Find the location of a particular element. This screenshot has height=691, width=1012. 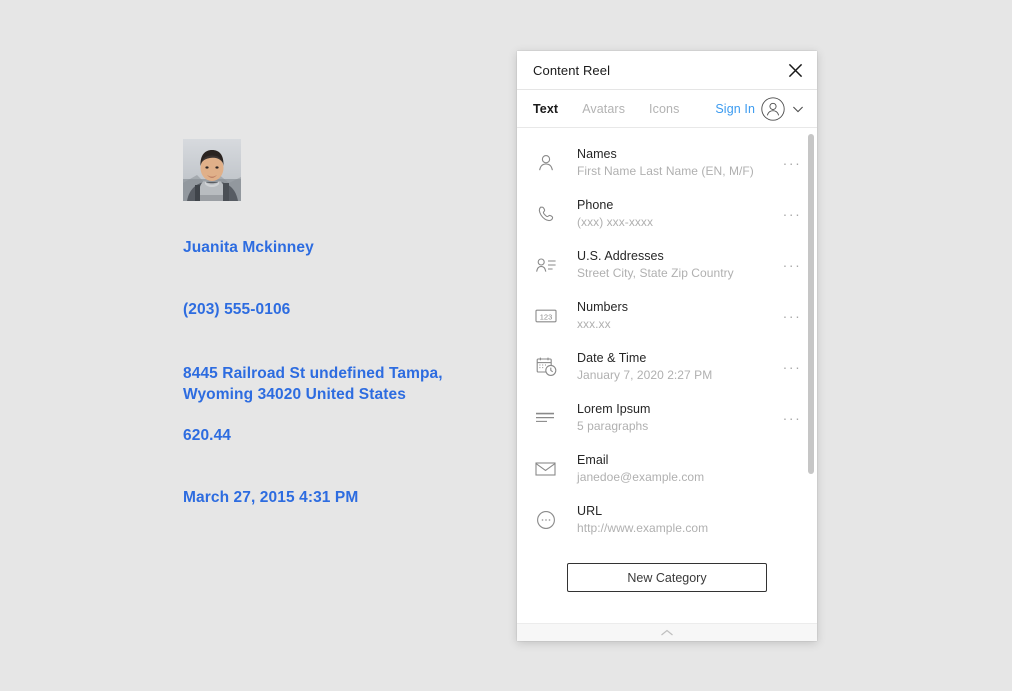

list-item: Names First Name Last Name (EN, M/F) ··· is located at coordinates (667, 162).